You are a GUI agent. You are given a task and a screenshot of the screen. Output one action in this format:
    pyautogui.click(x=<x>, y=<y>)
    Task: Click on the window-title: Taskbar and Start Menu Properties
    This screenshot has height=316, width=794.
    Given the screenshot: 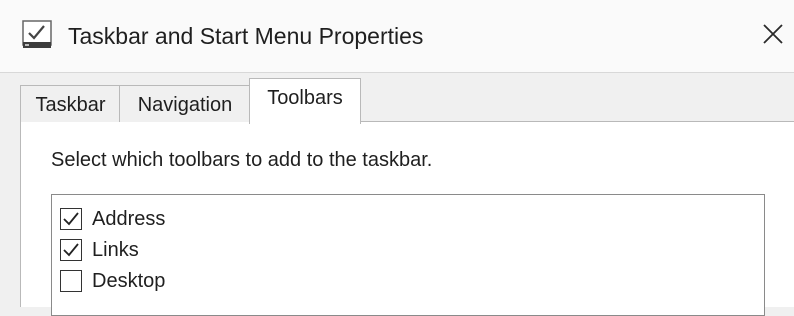 What is the action you would take?
    pyautogui.click(x=246, y=36)
    